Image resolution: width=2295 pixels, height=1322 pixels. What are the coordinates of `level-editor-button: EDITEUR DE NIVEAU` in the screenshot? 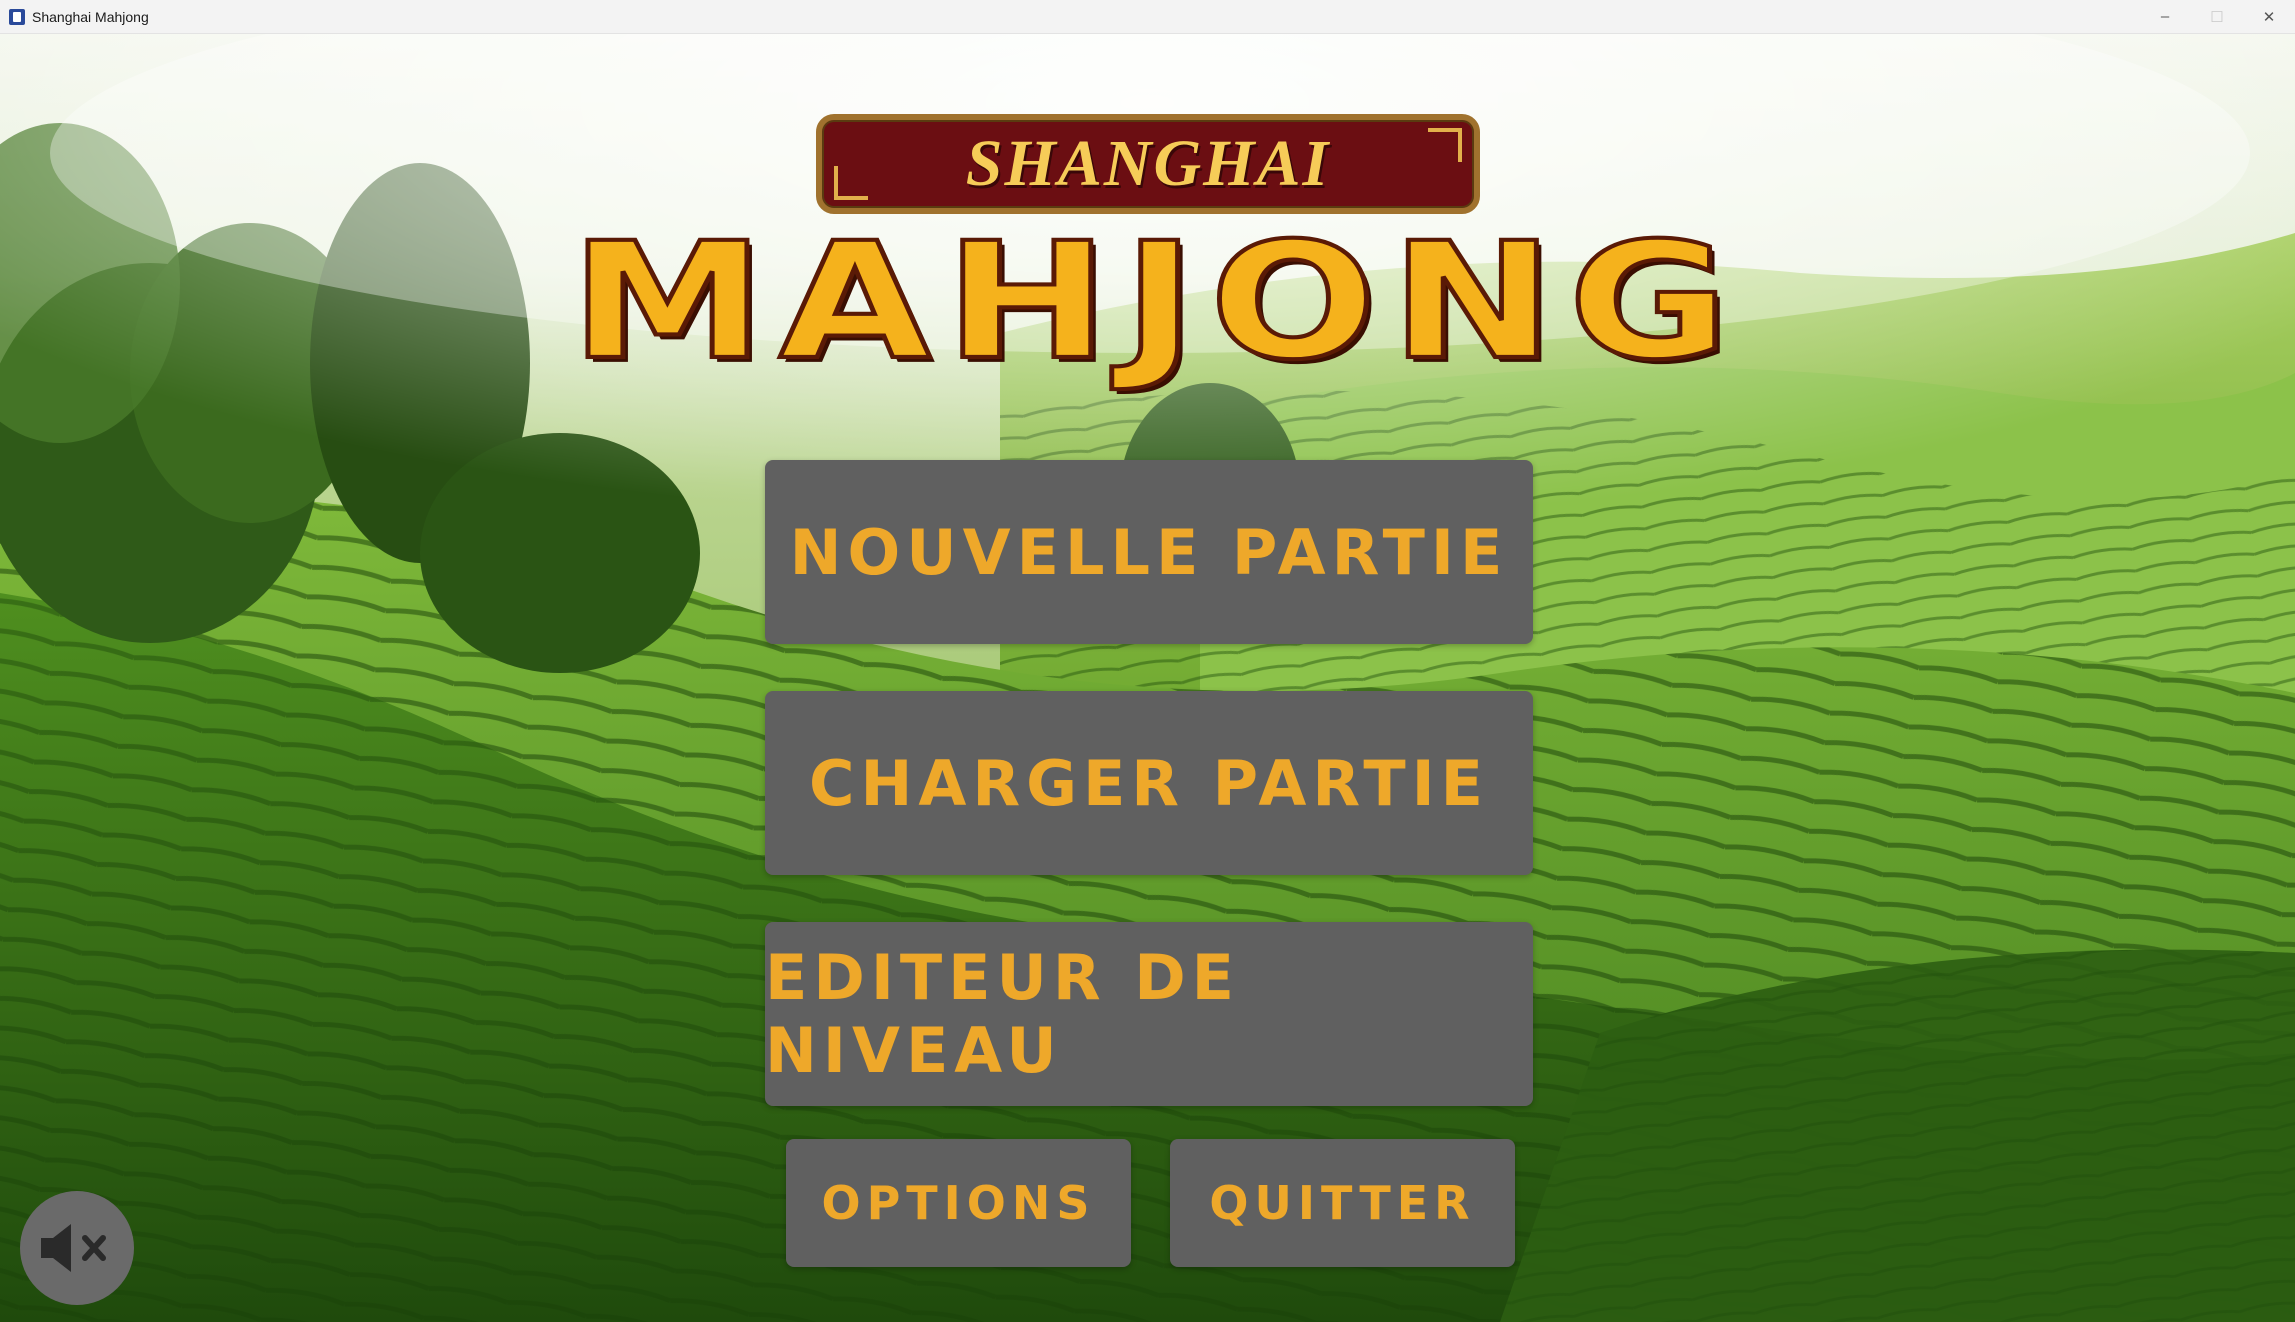 It's located at (1149, 1014).